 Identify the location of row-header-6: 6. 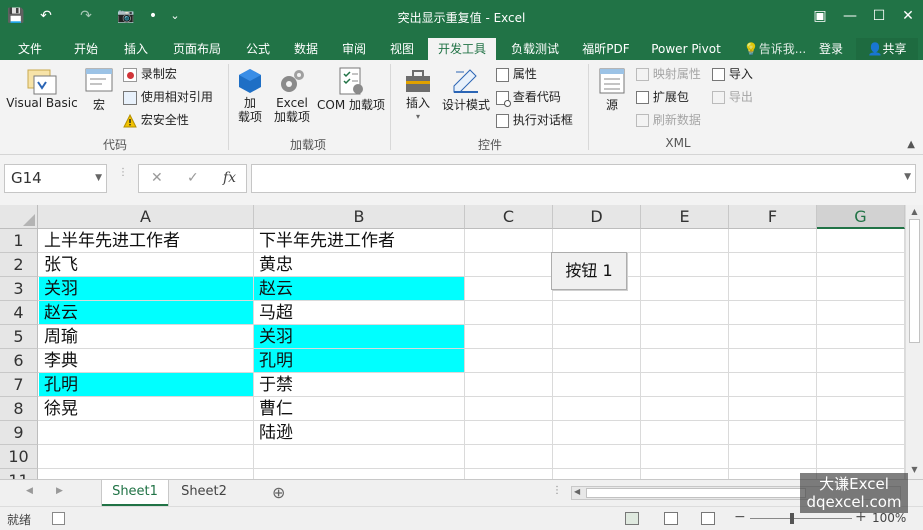
(19, 361).